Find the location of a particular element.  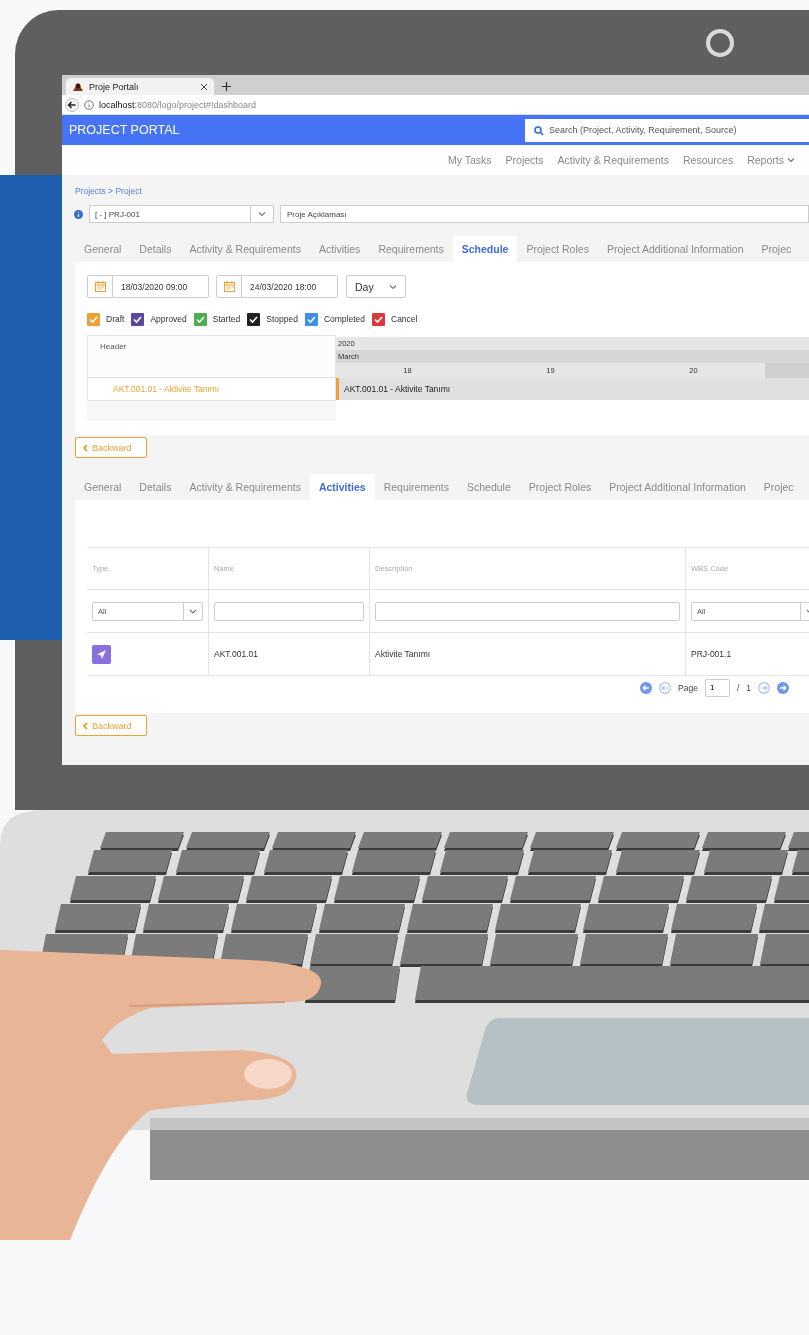

url-text: localhost:8080/logo/project#!dashboard is located at coordinates (178, 104).